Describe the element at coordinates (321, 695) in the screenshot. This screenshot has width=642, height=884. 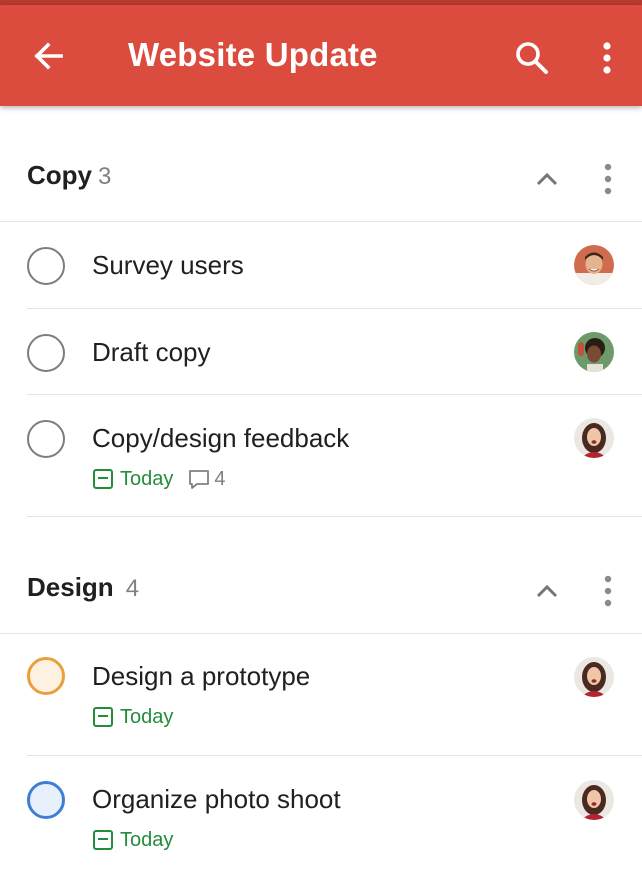
I see `task-row: Design a prototype Today` at that location.